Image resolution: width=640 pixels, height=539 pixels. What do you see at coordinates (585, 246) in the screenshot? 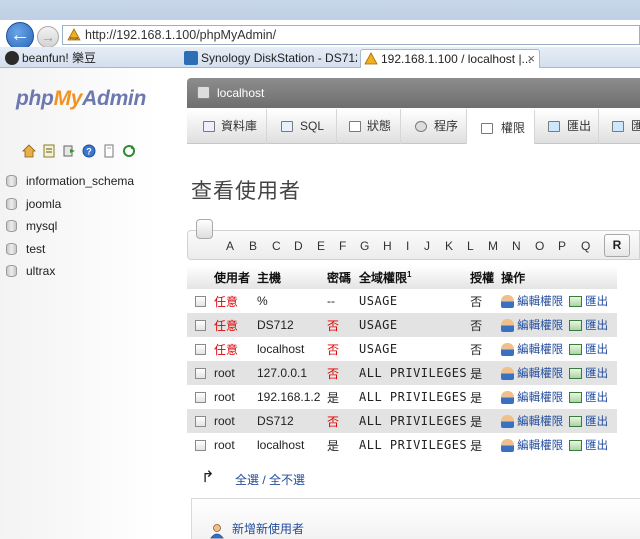
I see `letter-link: Q` at bounding box center [585, 246].